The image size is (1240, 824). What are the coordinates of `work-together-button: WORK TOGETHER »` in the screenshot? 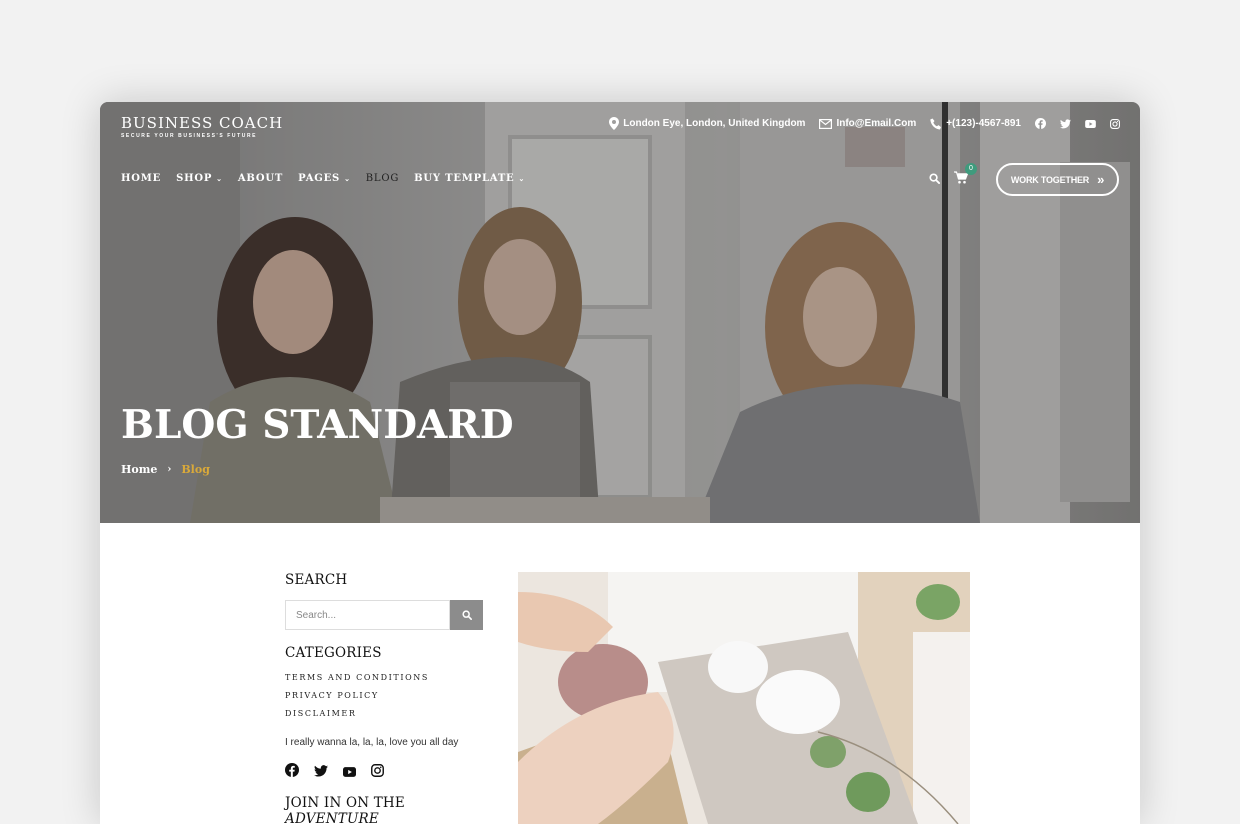 It's located at (1057, 179).